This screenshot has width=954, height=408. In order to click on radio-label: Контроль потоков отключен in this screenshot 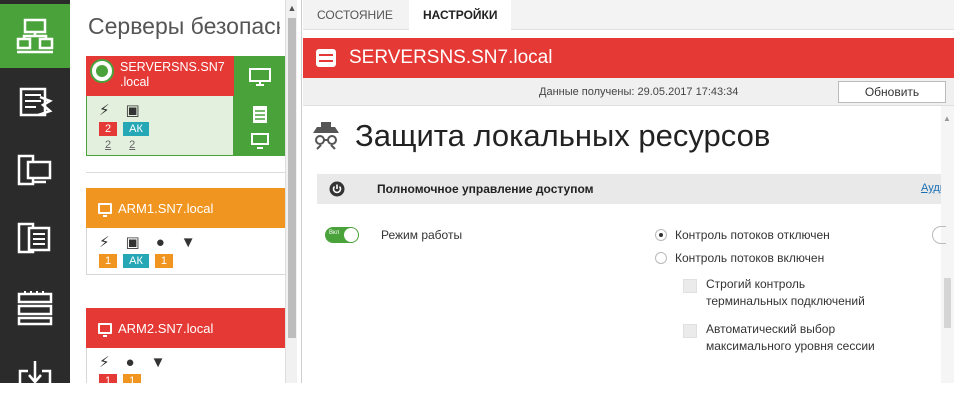, I will do `click(752, 235)`.